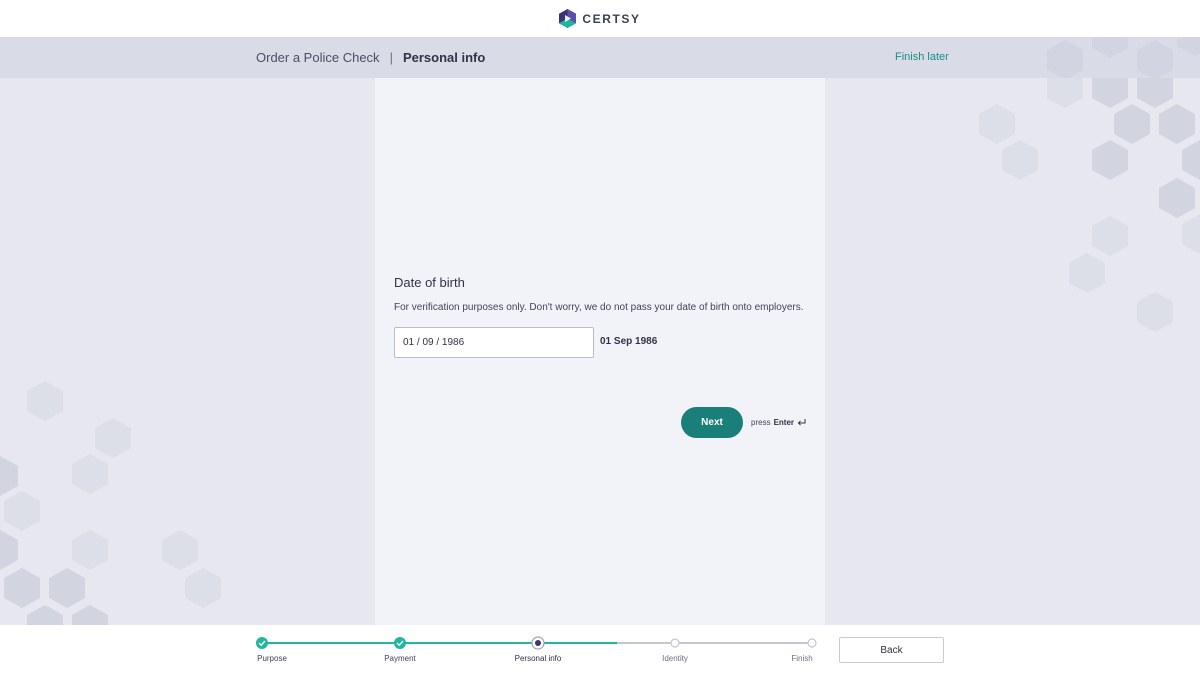  Describe the element at coordinates (429, 282) in the screenshot. I see `question-title: Date of birth` at that location.